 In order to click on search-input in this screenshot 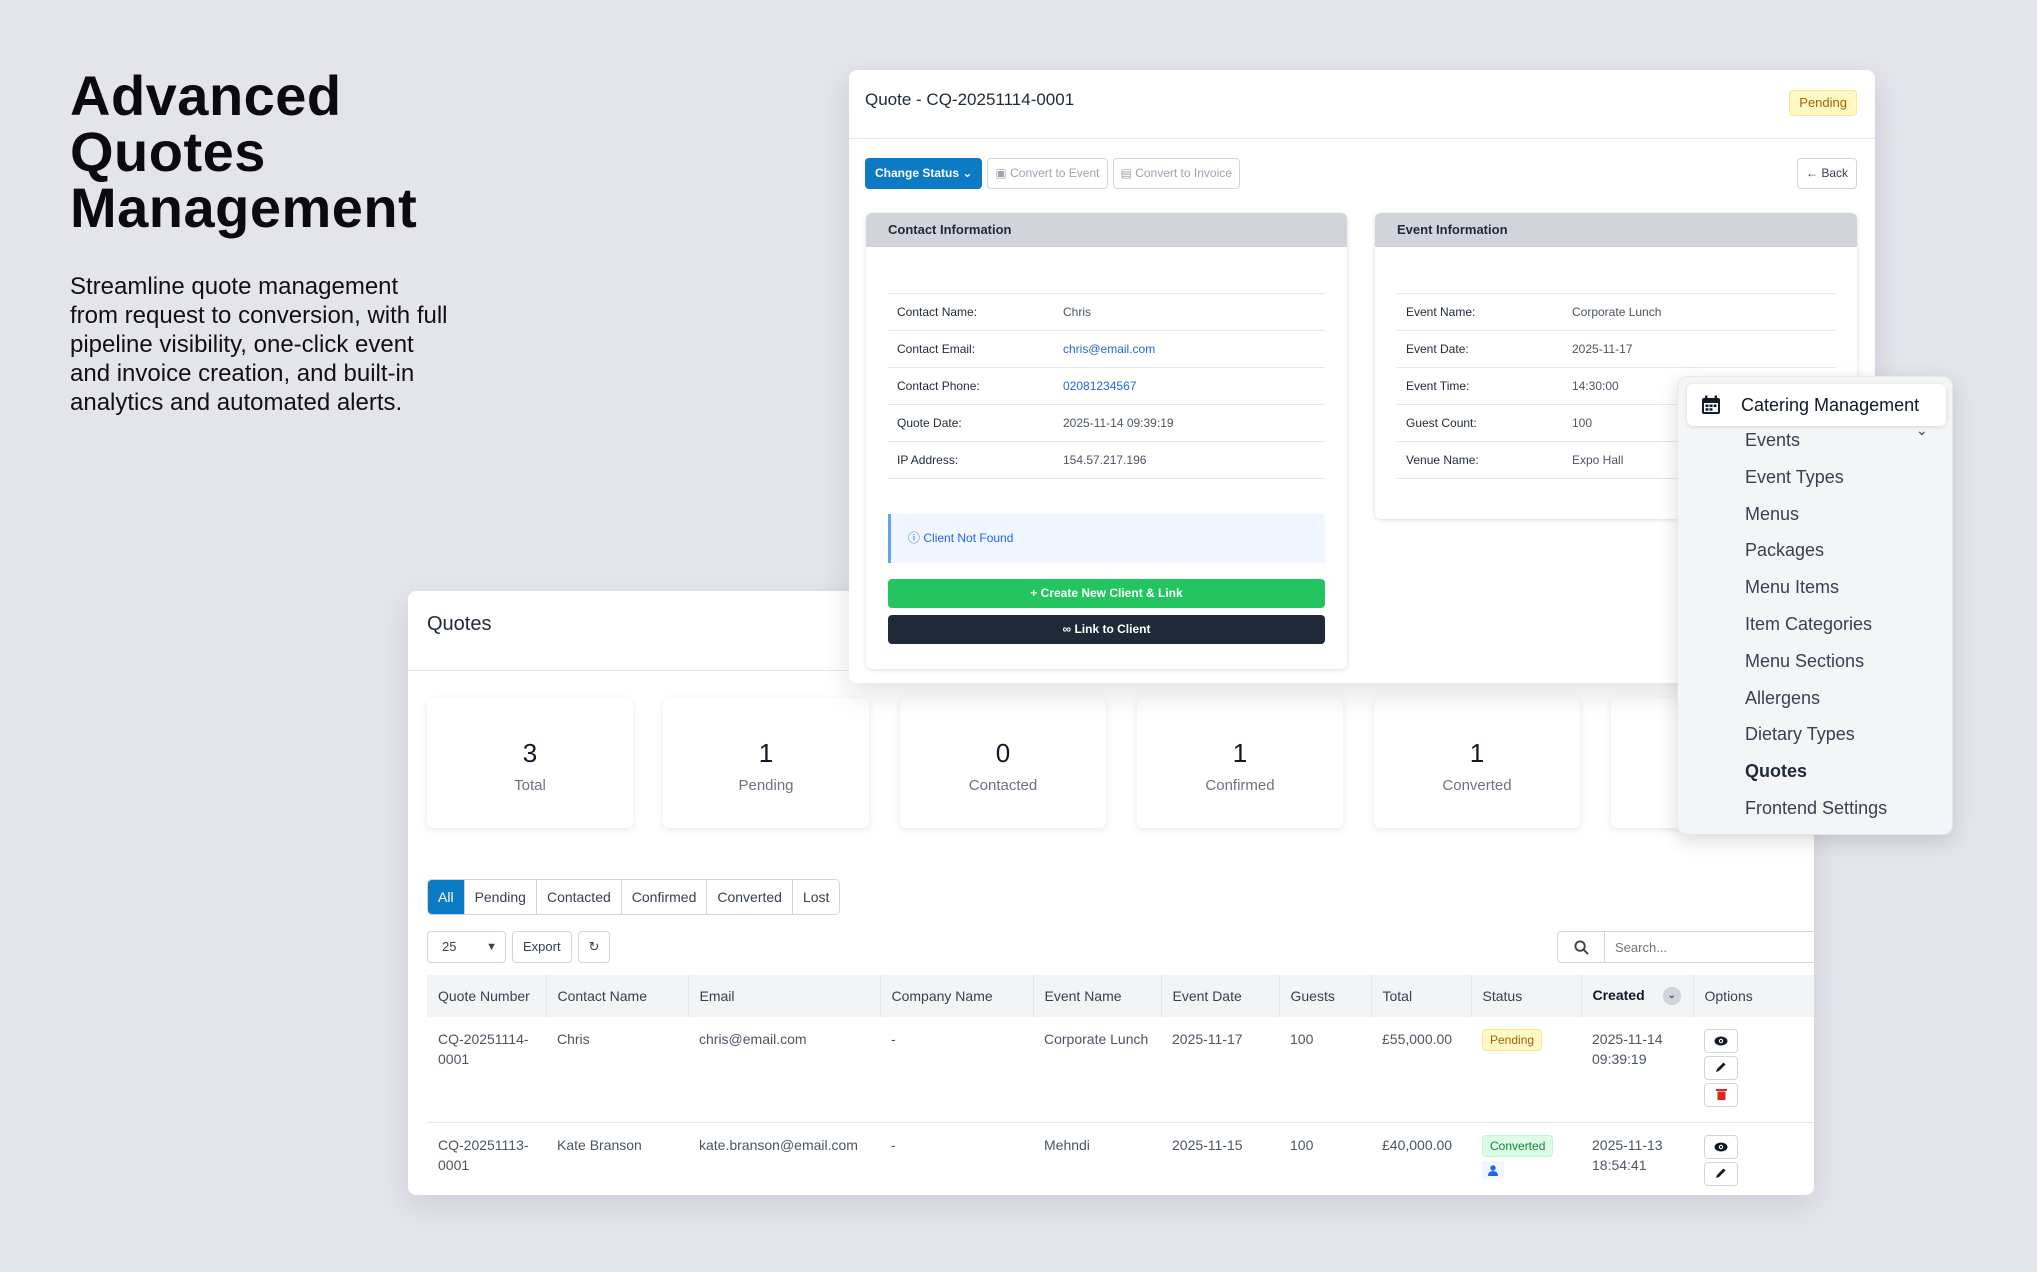, I will do `click(1709, 947)`.